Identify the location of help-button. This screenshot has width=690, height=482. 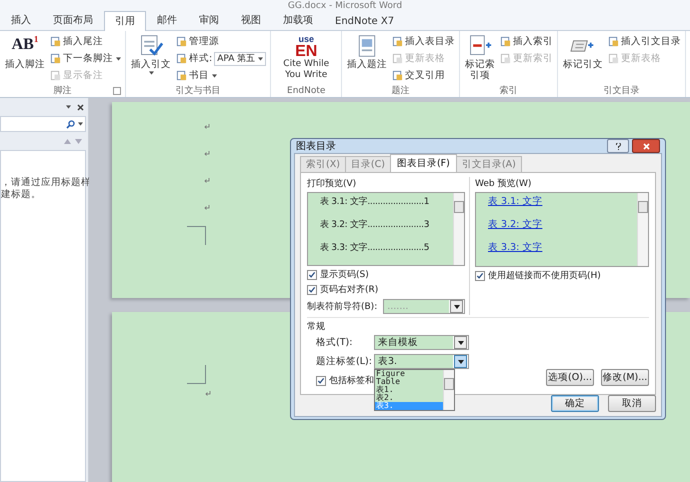
(618, 146).